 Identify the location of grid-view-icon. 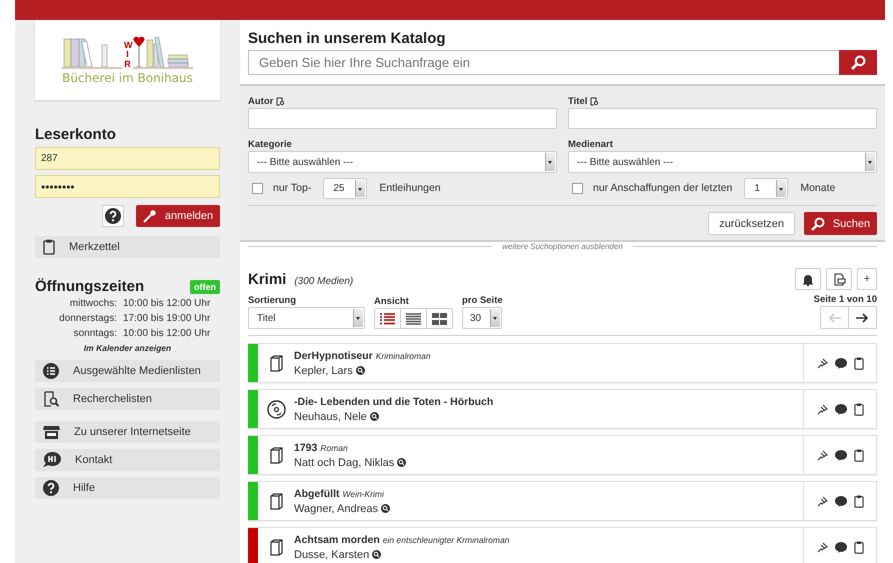
(439, 318).